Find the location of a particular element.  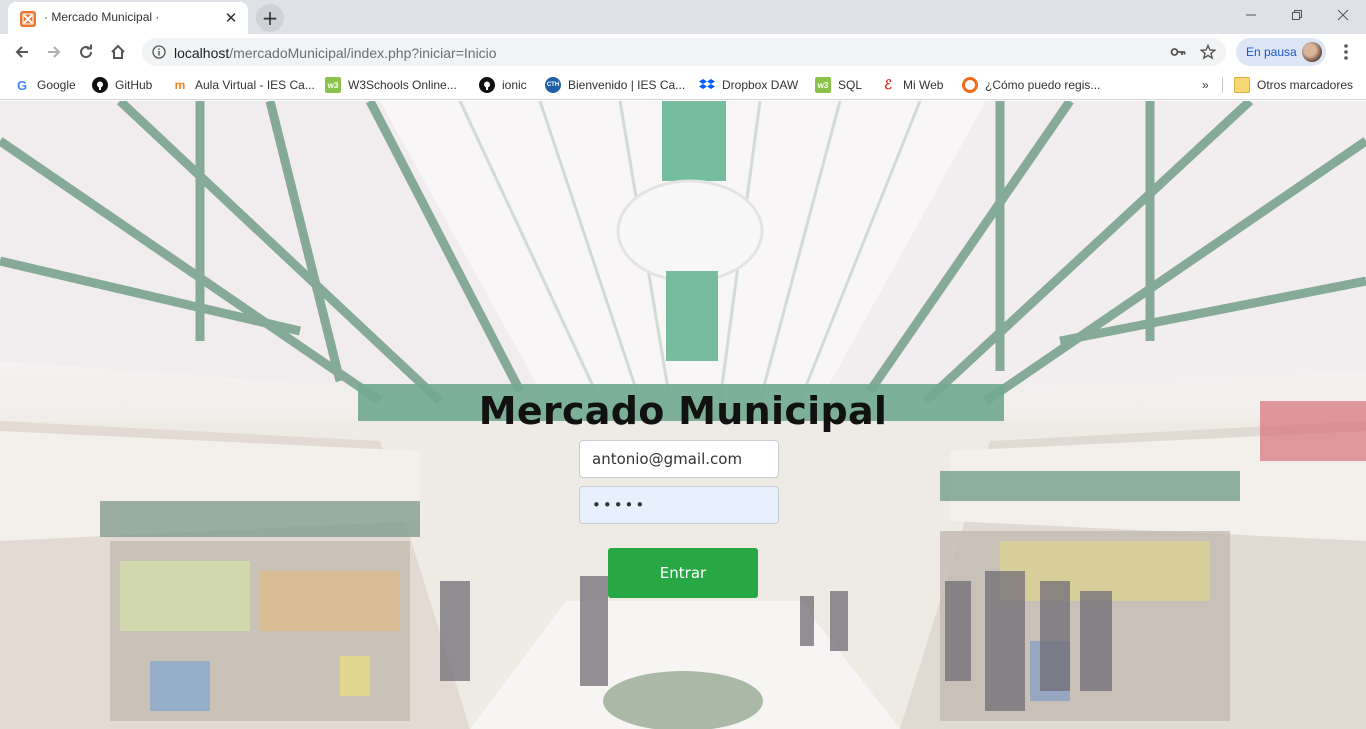

bookmark-dropbox: Dropbox DAW is located at coordinates (748, 85).